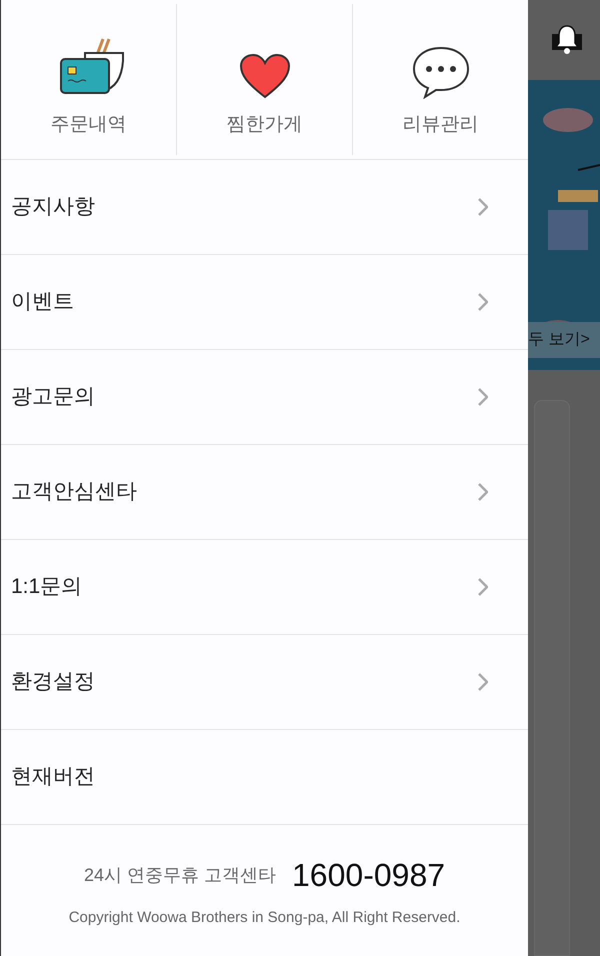  Describe the element at coordinates (264, 397) in the screenshot. I see `menu-item: 광고문의` at that location.